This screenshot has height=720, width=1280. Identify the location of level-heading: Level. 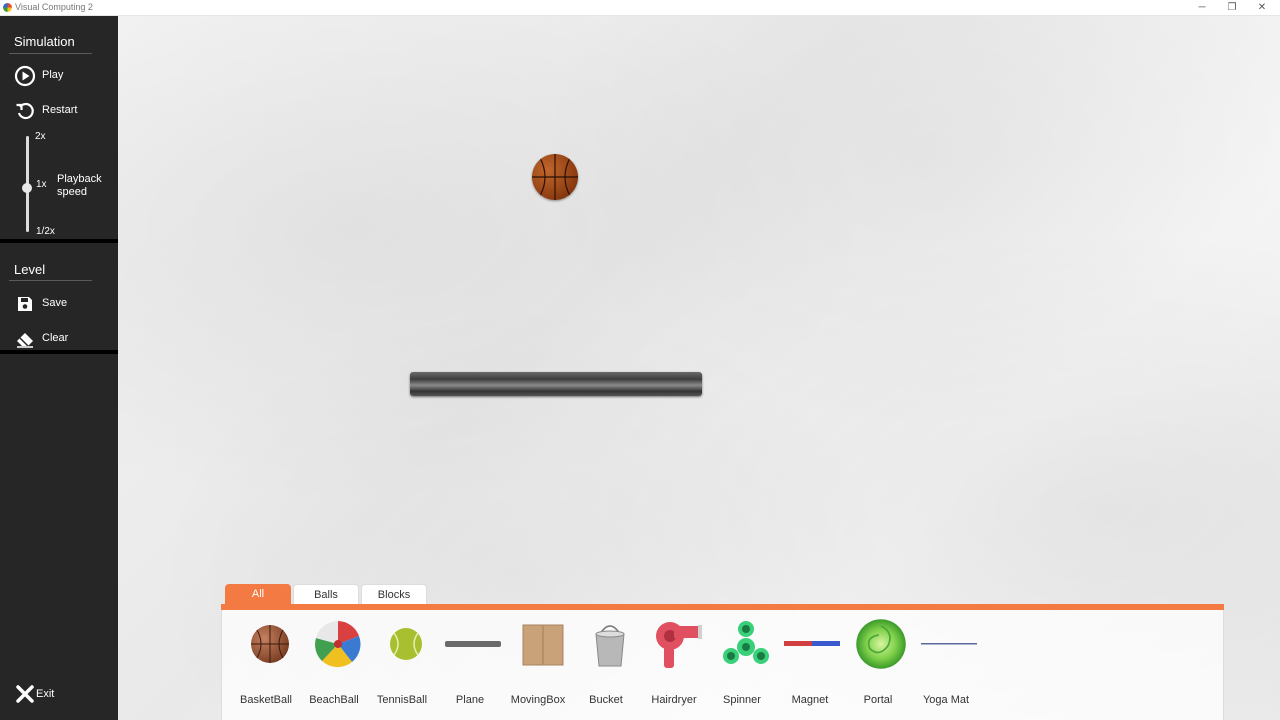
(30, 269).